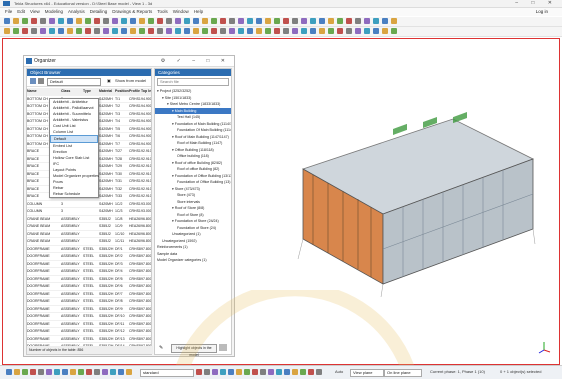  Describe the element at coordinates (74, 194) in the screenshot. I see `dropdown-option: Rebar Schedule` at that location.